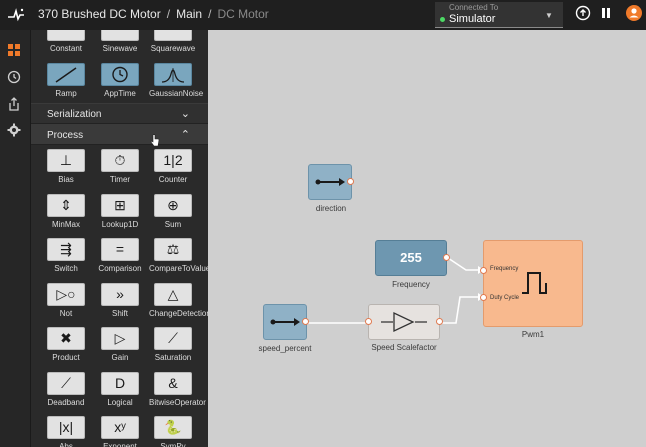  I want to click on block-changedetection: △ ChangeDetection, so click(178, 300).